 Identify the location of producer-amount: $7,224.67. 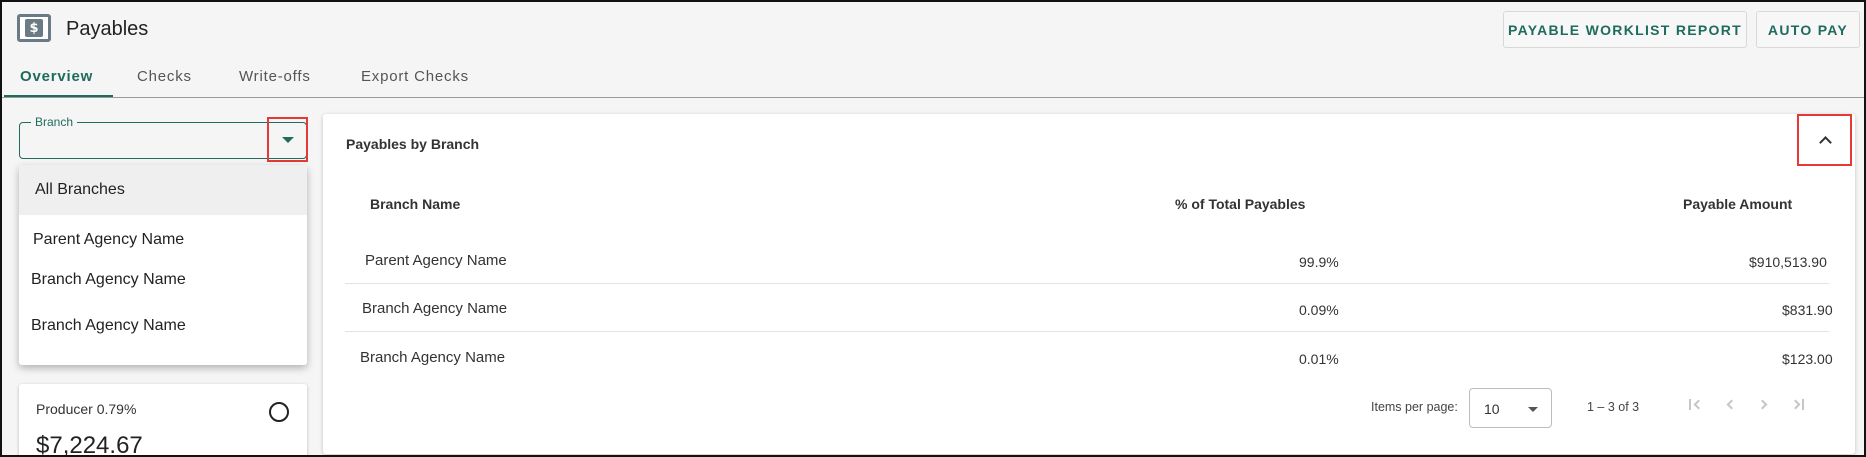
(89, 444).